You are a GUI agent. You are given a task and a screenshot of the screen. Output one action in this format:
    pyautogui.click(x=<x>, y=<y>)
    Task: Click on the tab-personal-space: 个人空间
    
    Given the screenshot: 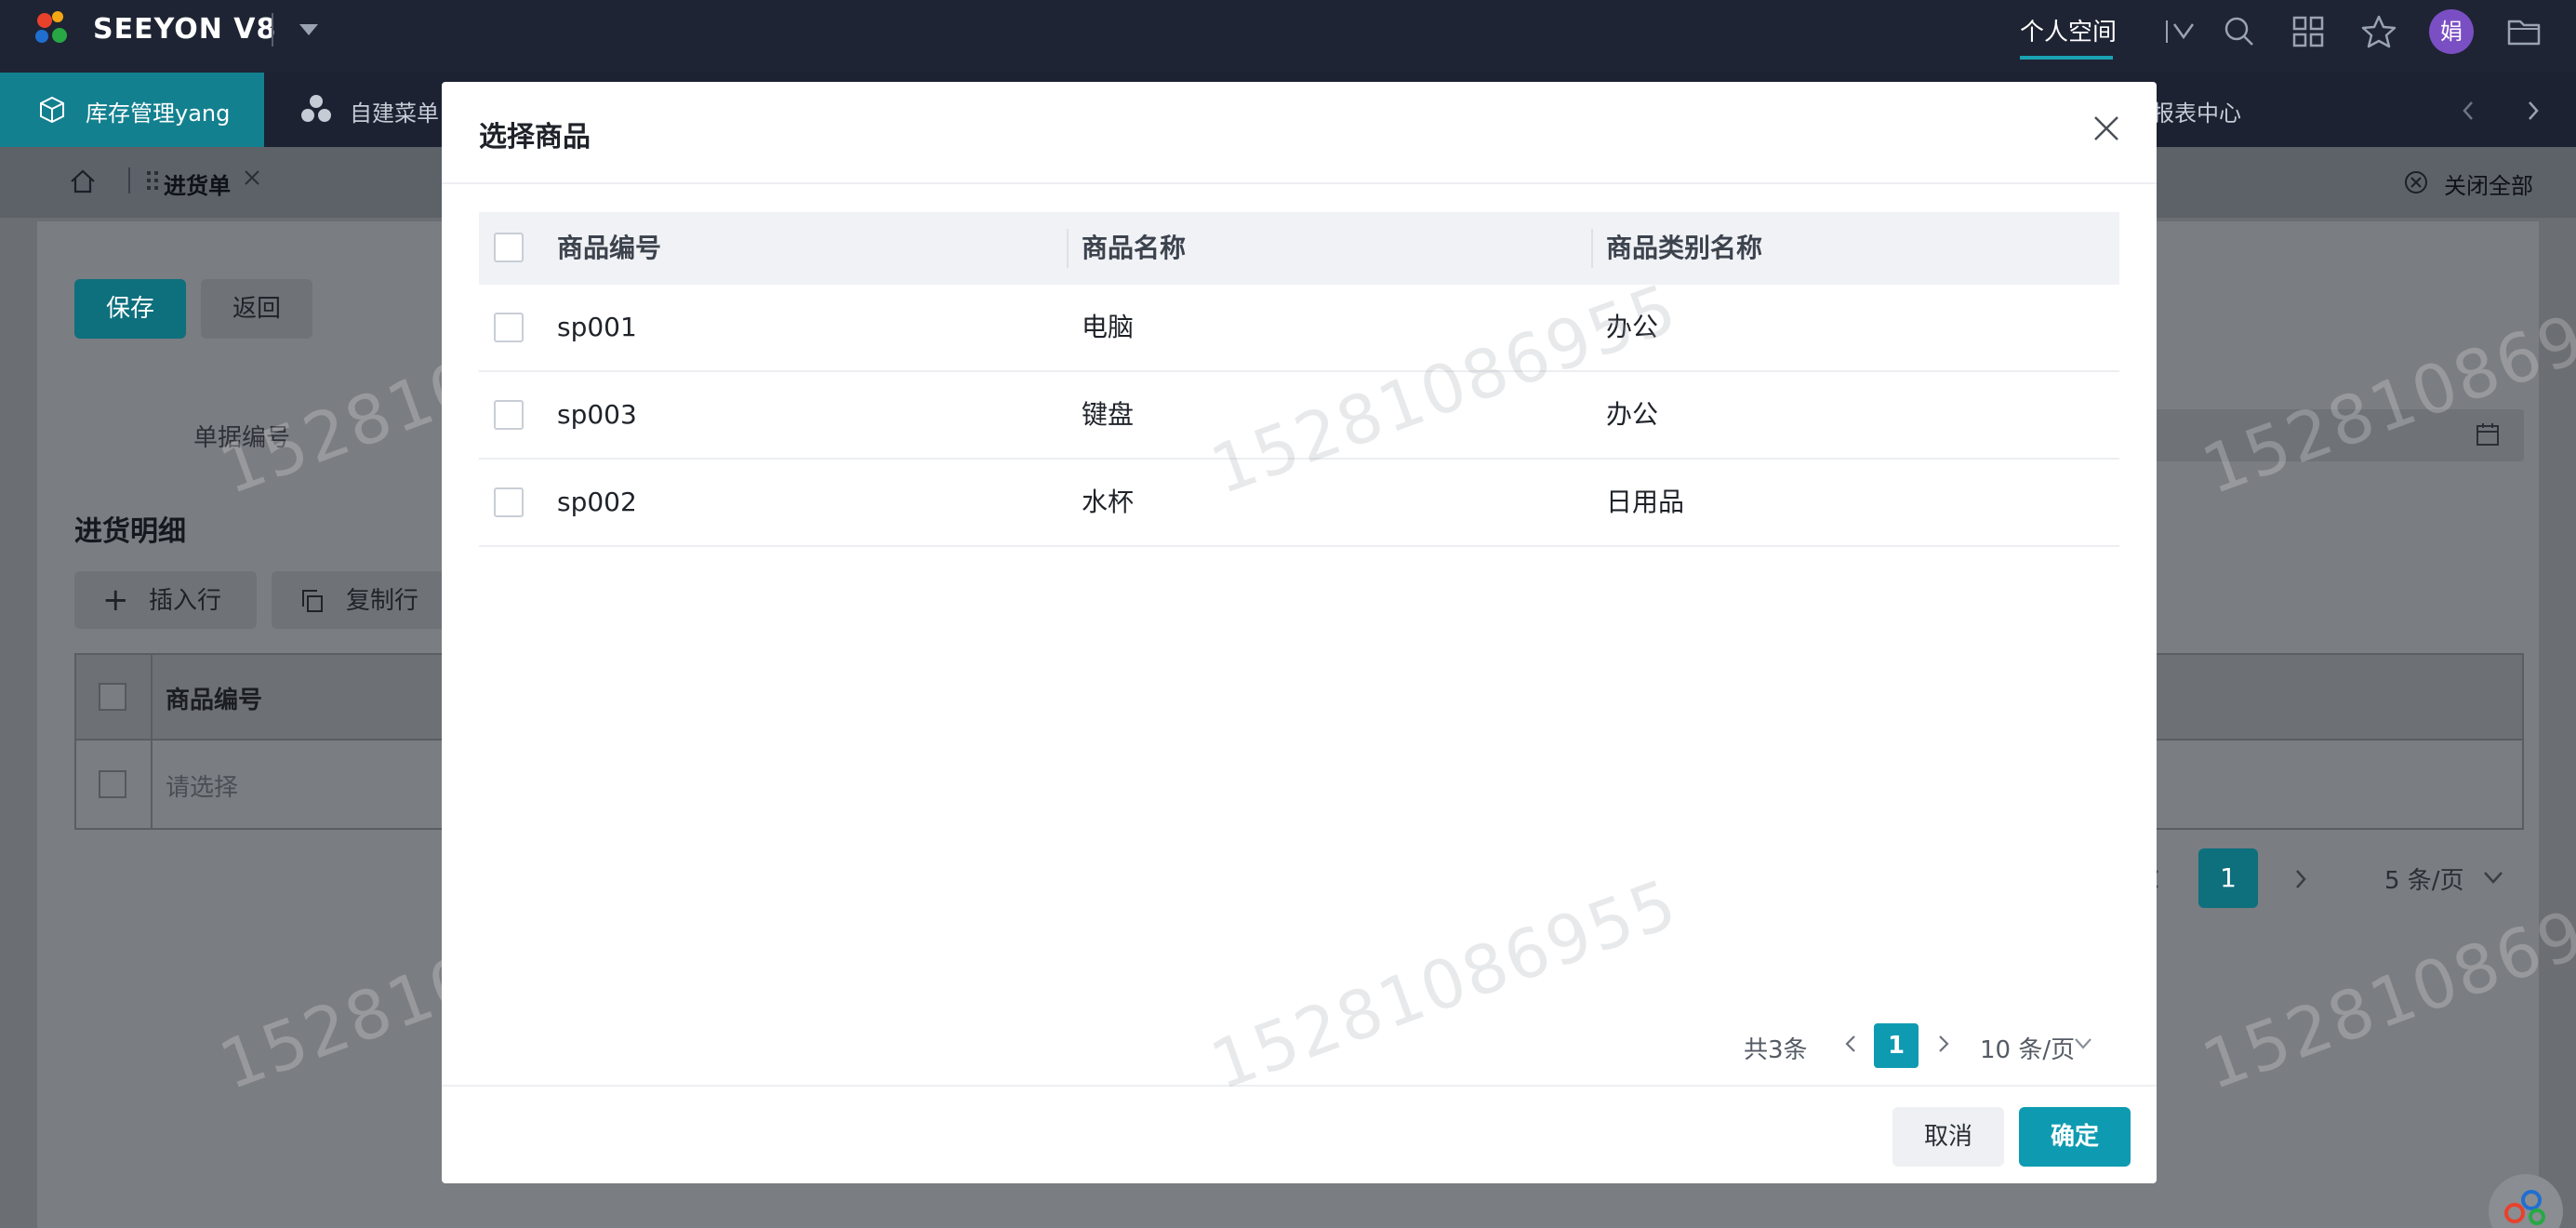 What is the action you would take?
    pyautogui.click(x=2068, y=30)
    